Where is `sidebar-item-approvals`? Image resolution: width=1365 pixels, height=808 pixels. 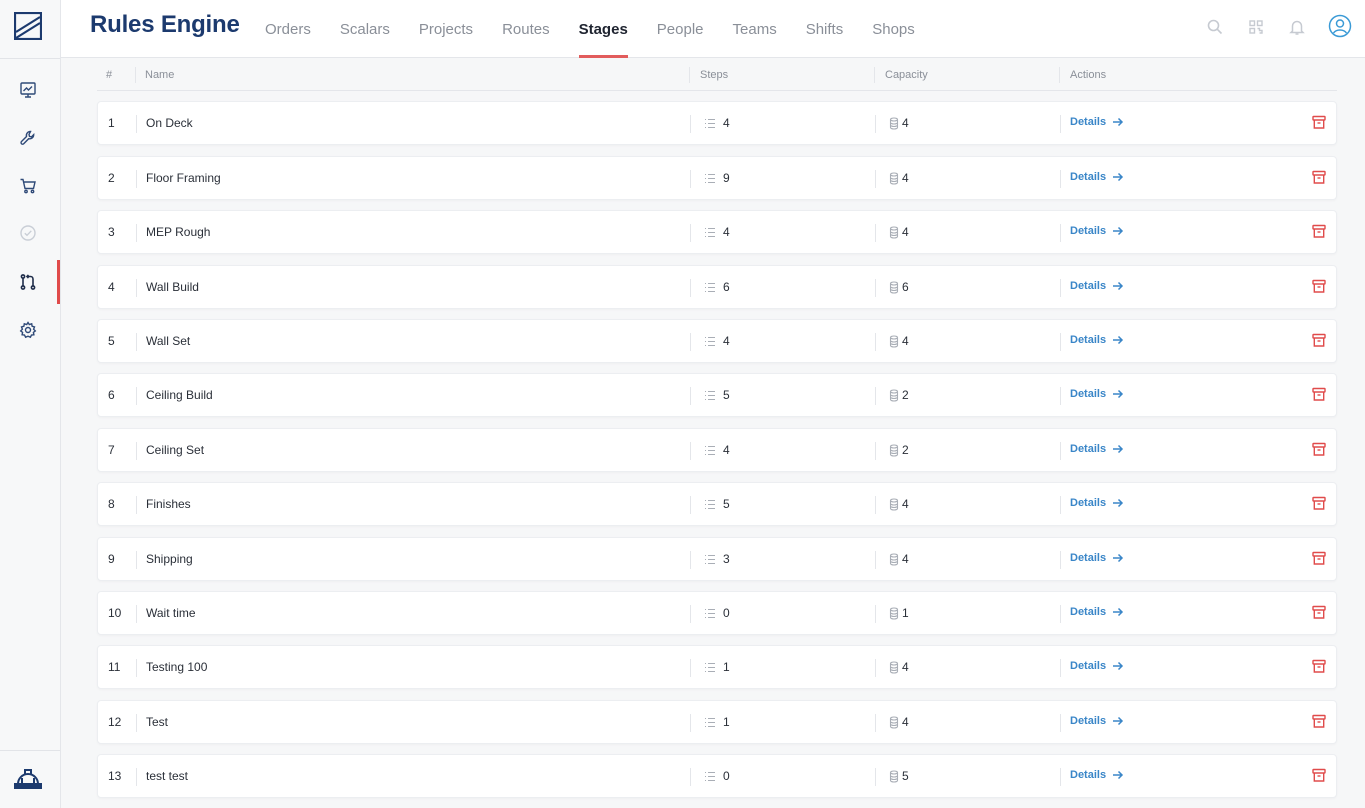 sidebar-item-approvals is located at coordinates (28, 233).